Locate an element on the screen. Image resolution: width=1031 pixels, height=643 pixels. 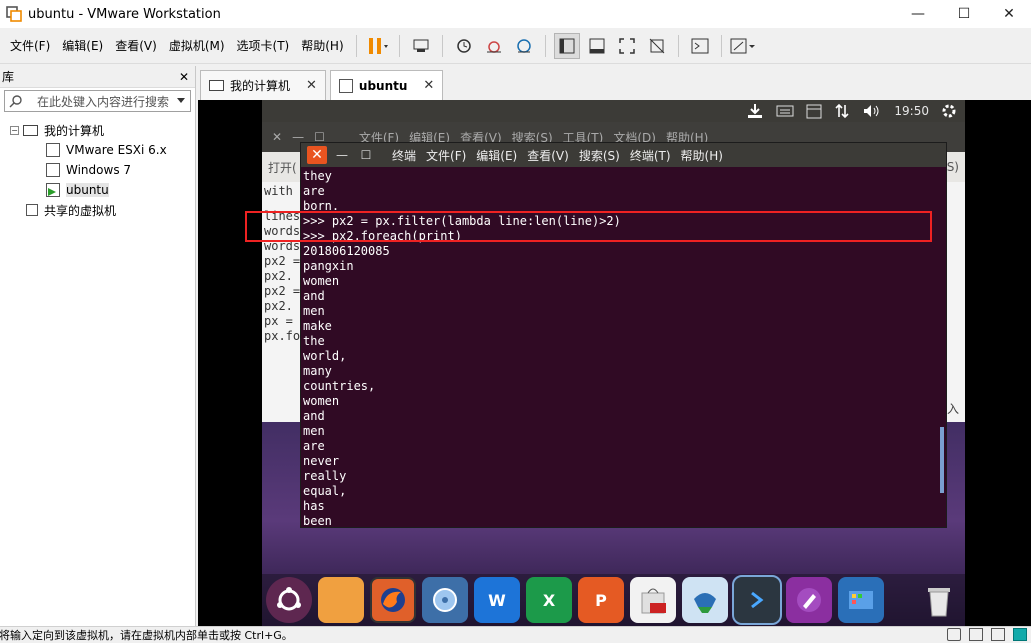
gear-icon is located at coordinates (949, 111).